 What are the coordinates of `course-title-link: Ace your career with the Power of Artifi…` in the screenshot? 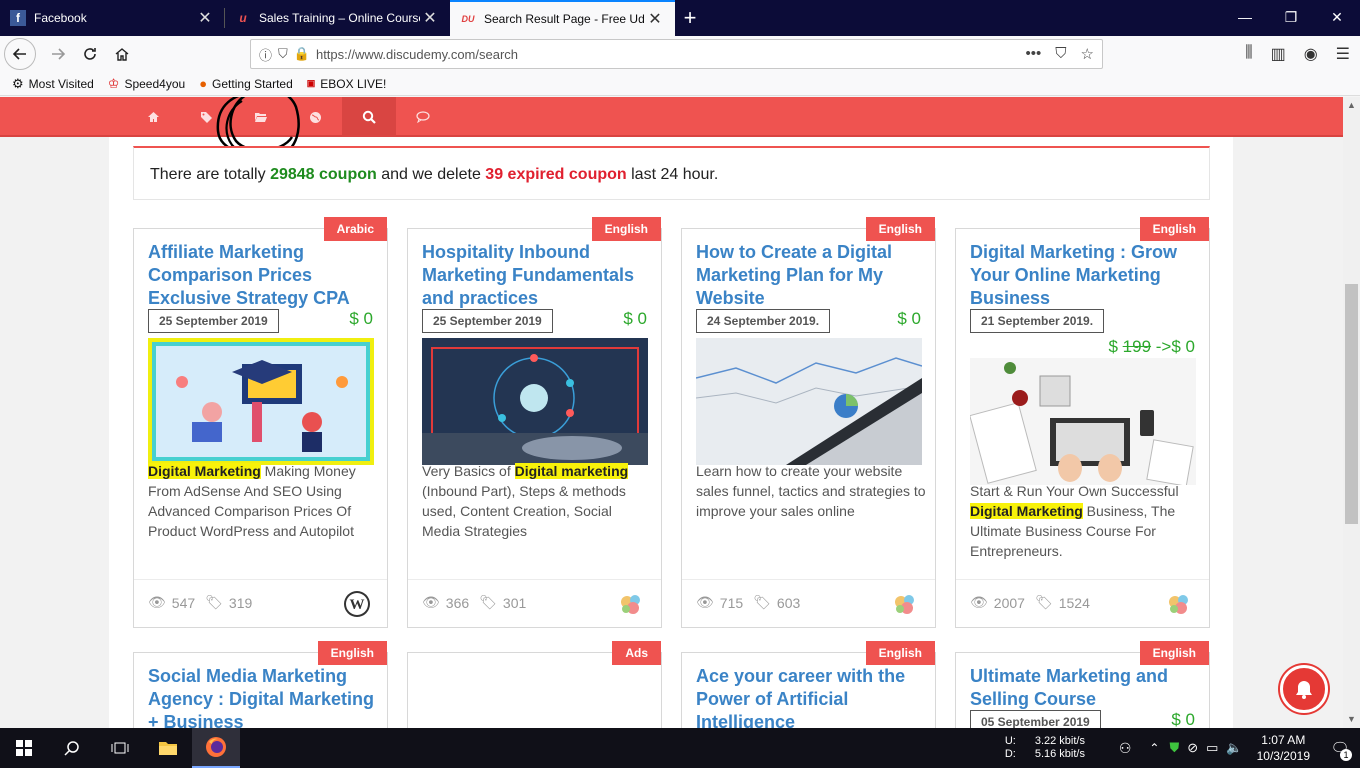 It's located at (814, 696).